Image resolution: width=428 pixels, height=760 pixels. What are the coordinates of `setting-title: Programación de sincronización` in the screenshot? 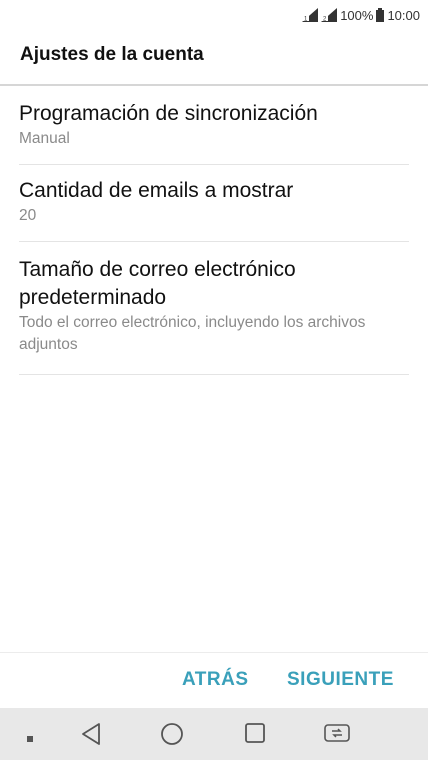 It's located at (168, 113).